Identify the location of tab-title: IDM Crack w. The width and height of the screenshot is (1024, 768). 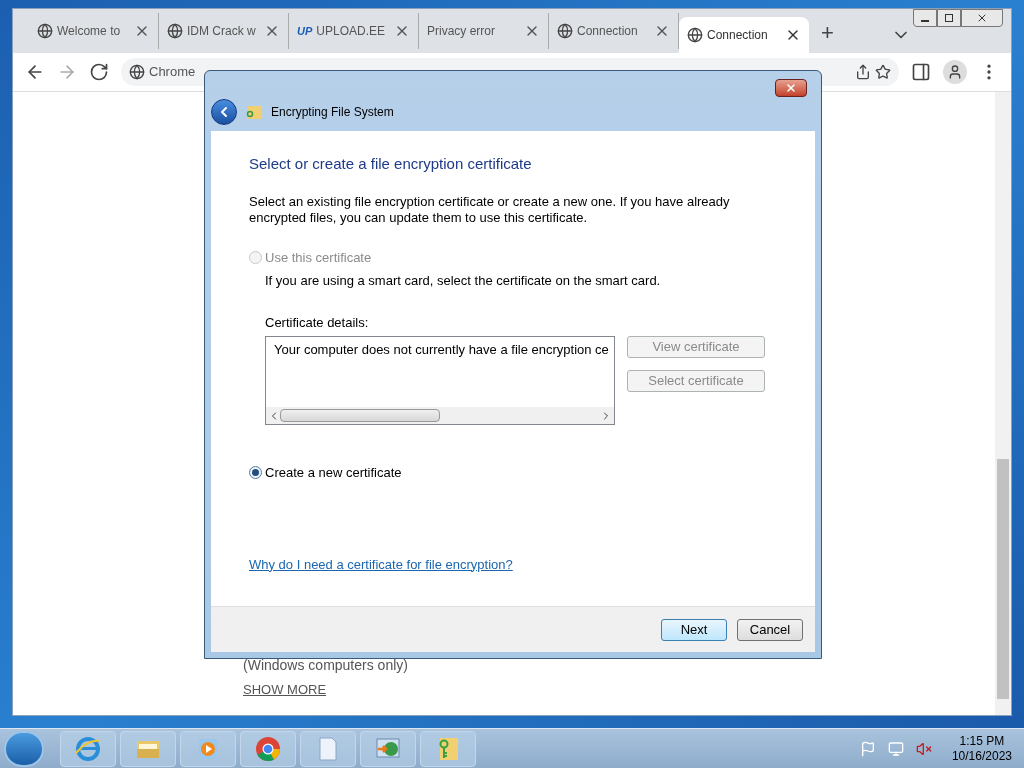
(222, 31).